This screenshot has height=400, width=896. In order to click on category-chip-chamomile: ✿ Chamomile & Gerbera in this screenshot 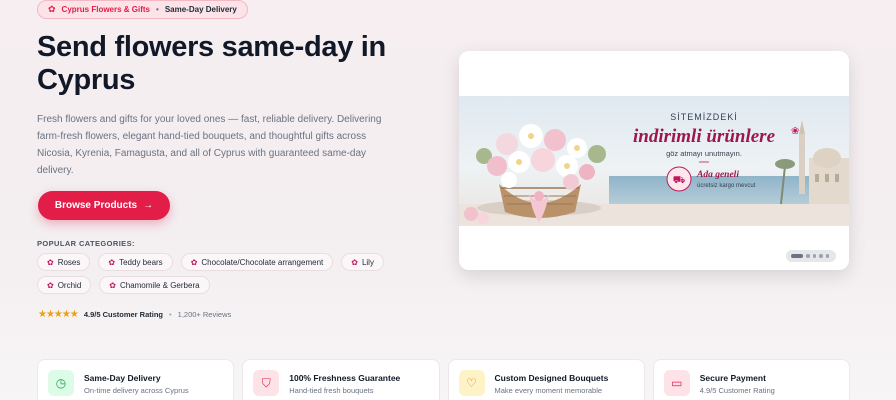, I will do `click(154, 285)`.